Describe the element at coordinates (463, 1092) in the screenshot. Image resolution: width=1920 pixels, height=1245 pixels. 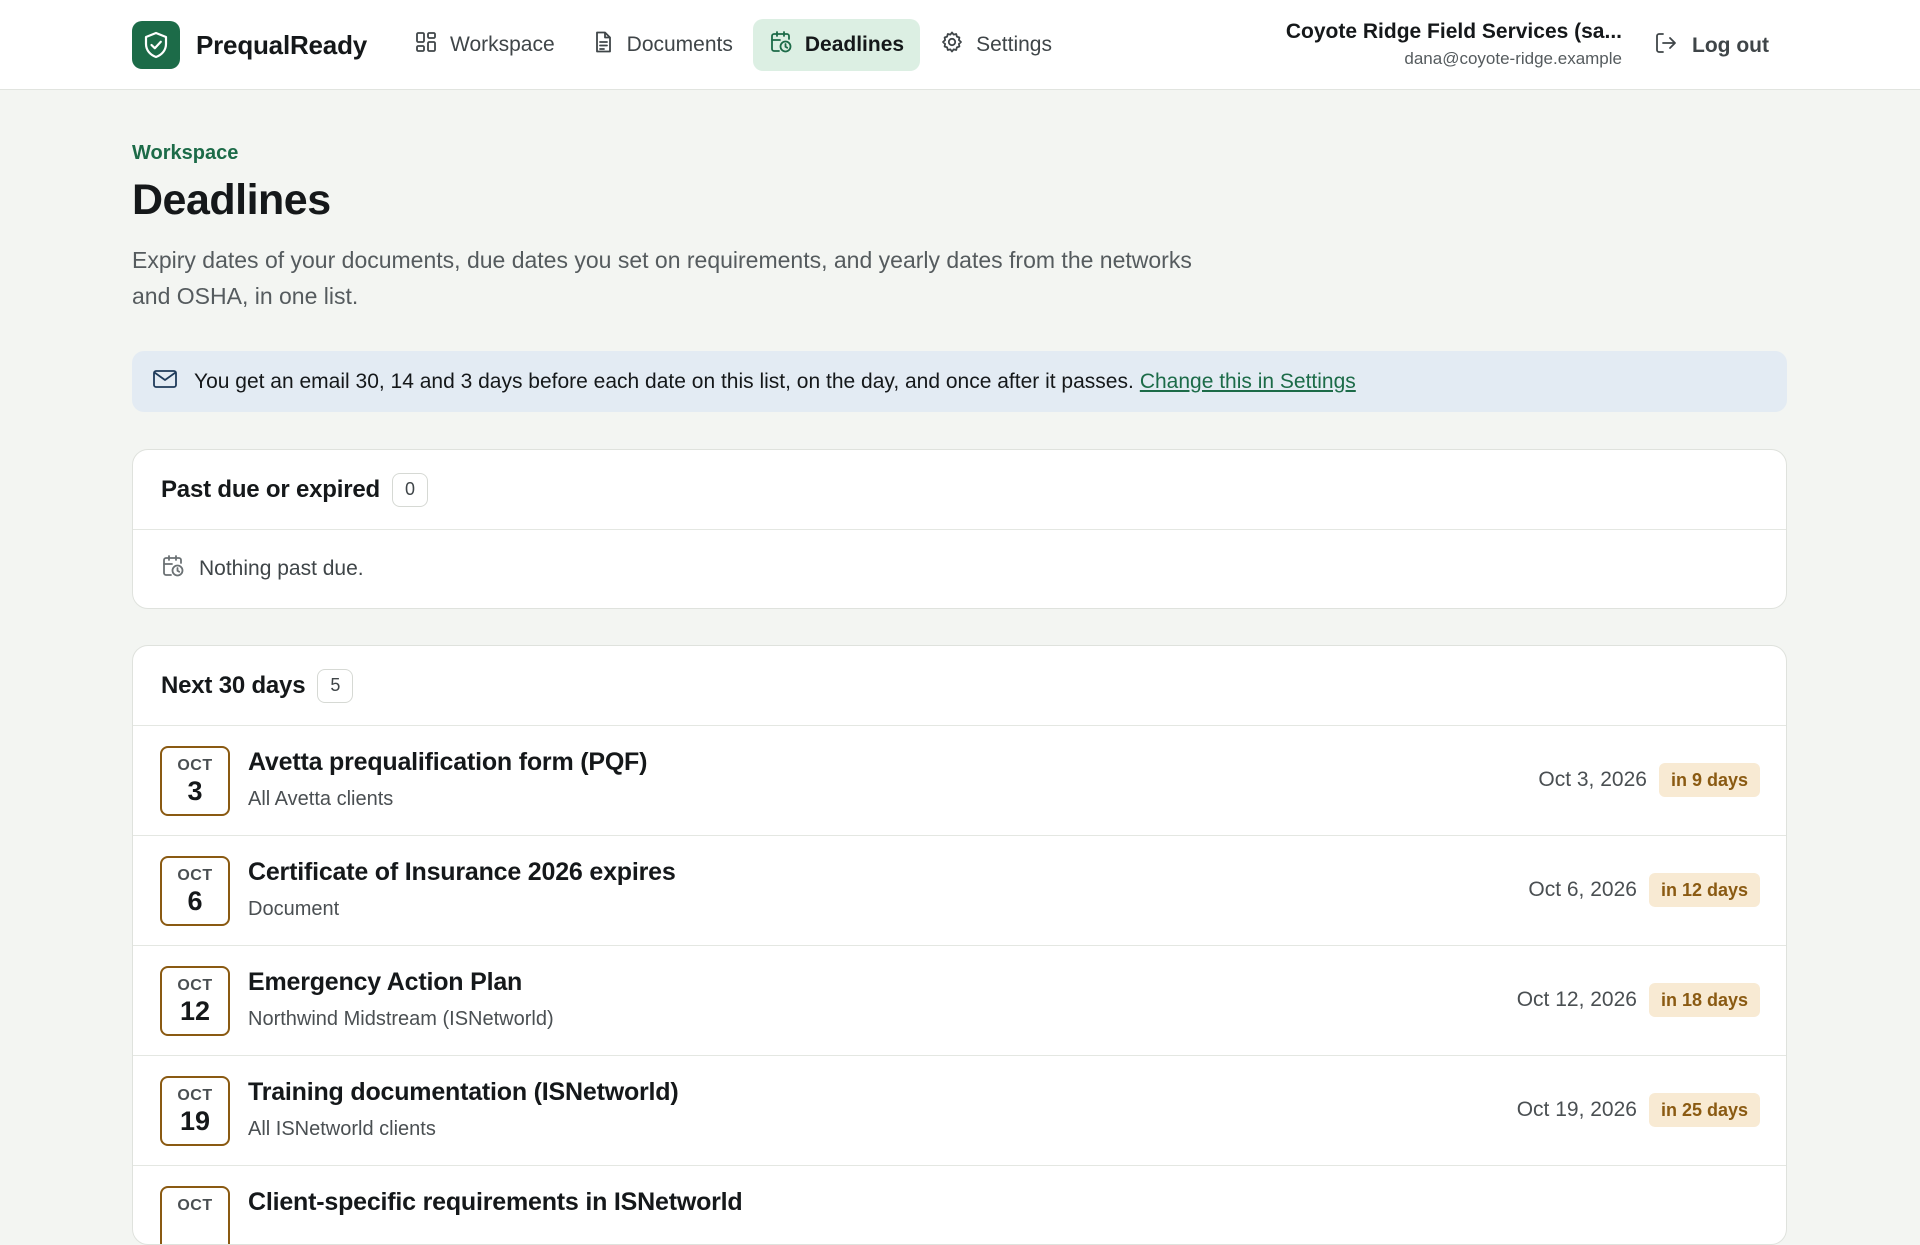
I see `deadline-title: Training documentation (ISNetworld)` at that location.